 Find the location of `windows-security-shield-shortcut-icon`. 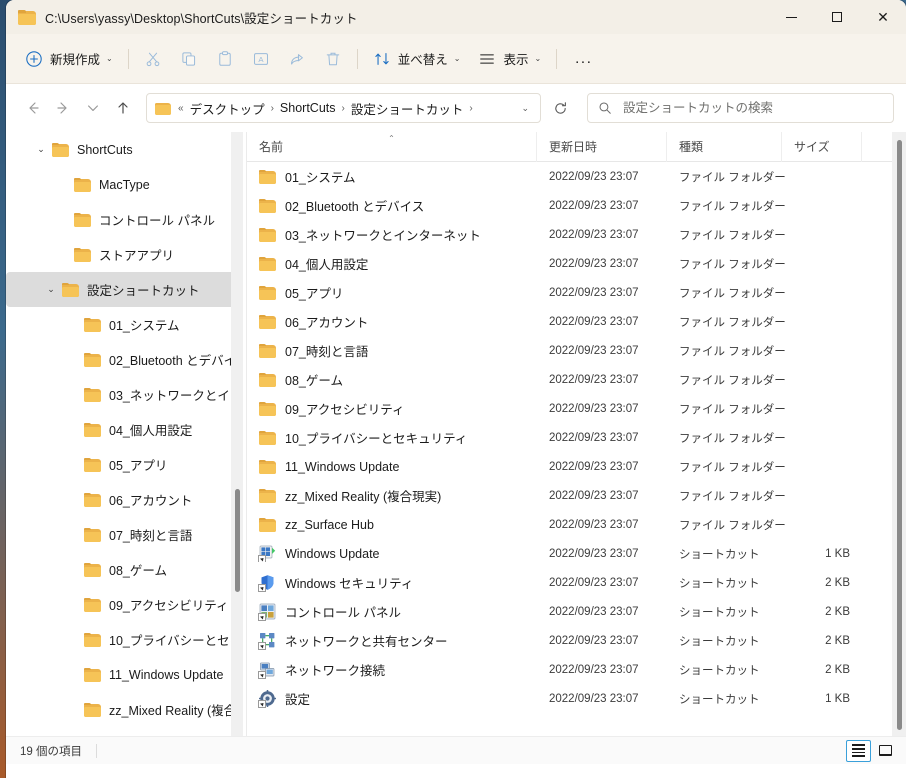

windows-security-shield-shortcut-icon is located at coordinates (267, 583).